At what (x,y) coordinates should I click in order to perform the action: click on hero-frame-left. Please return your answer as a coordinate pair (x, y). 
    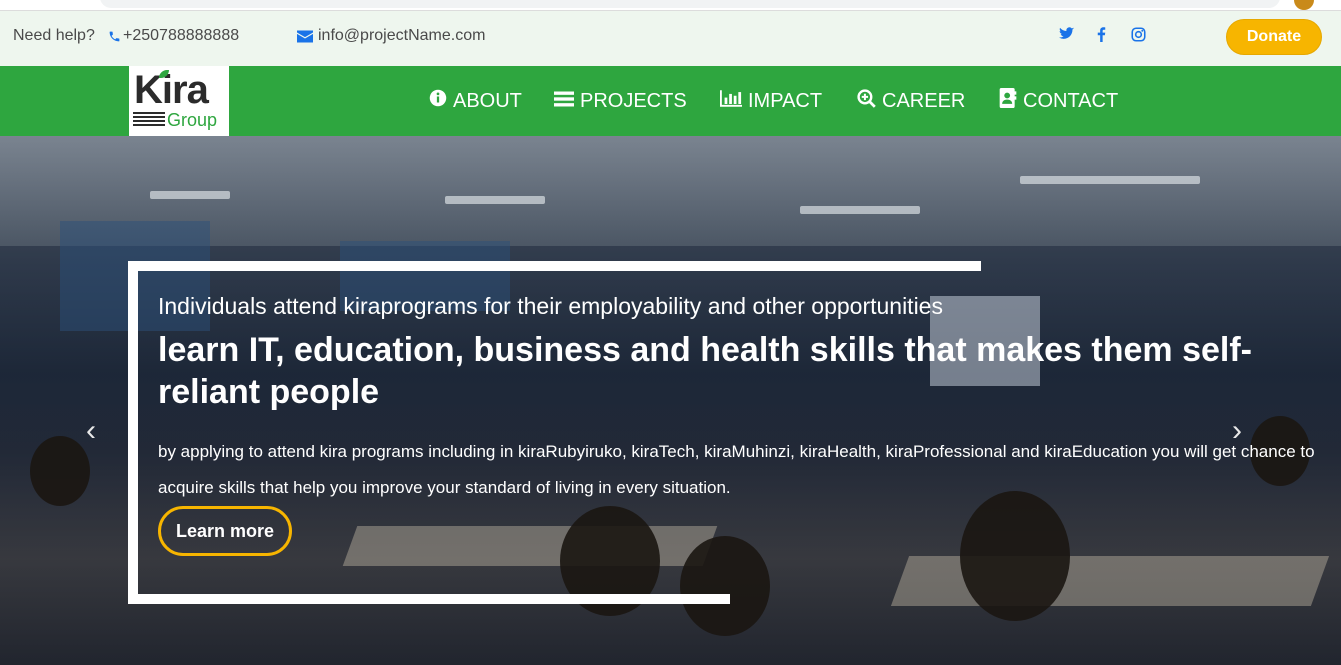
    Looking at the image, I should click on (133, 432).